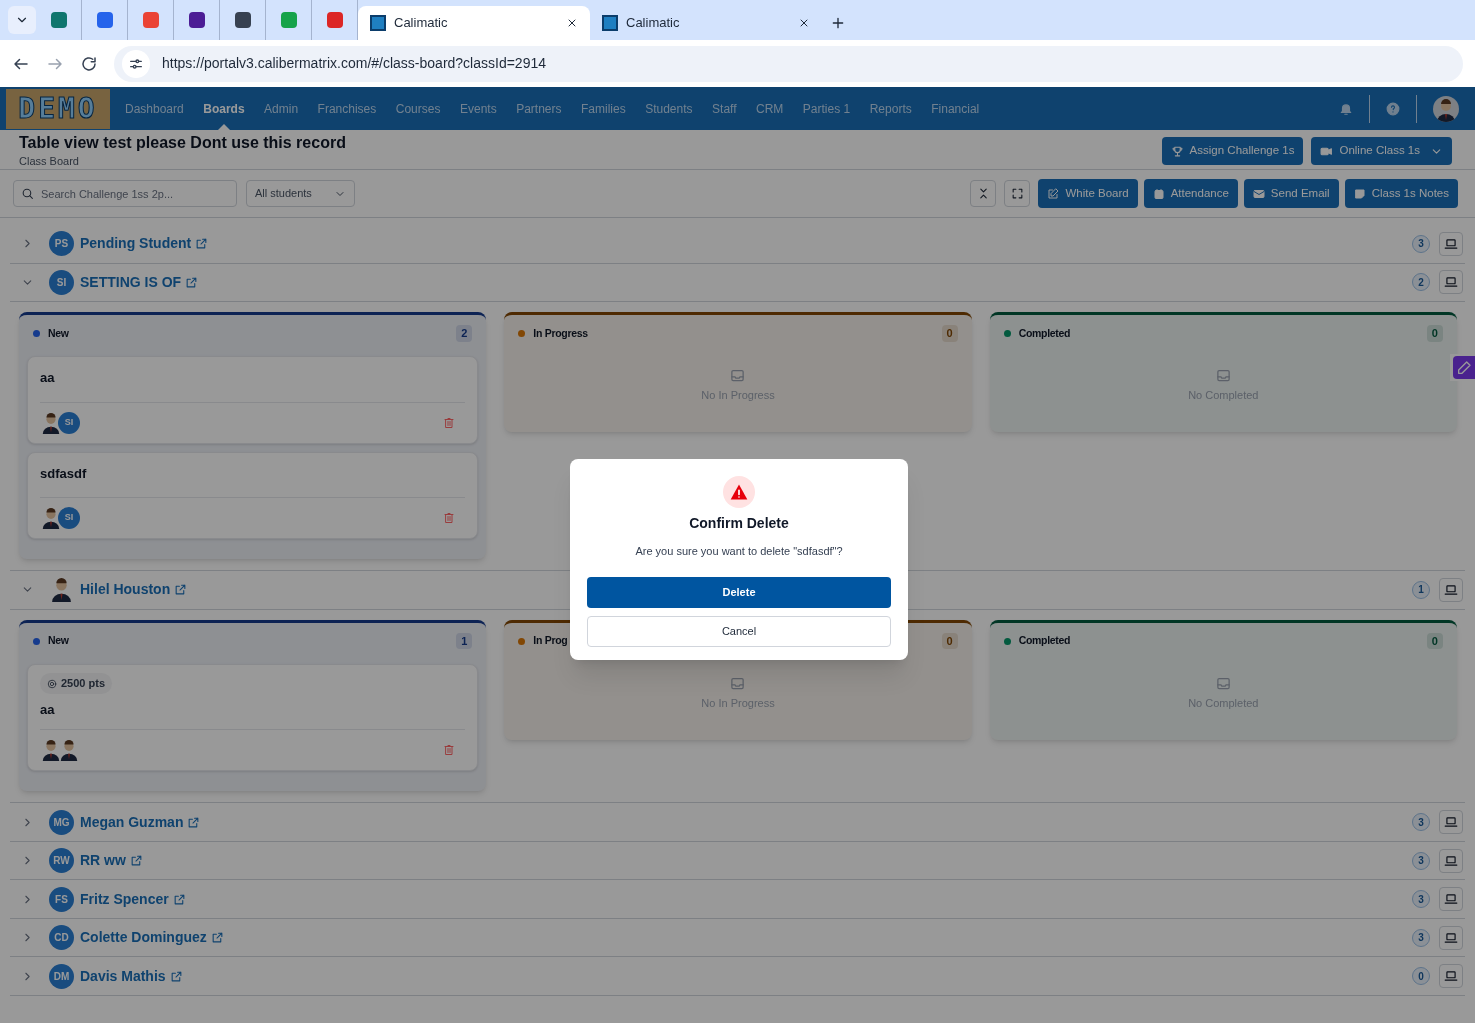 The image size is (1475, 1023). What do you see at coordinates (1190, 193) in the screenshot?
I see `toolbar-button: Attendance` at bounding box center [1190, 193].